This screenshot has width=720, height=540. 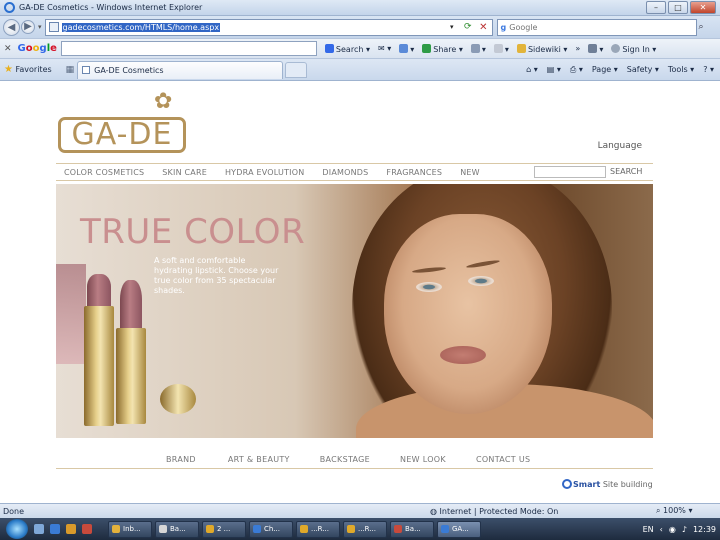 What do you see at coordinates (384, 48) in the screenshot?
I see `gmail-button: ✉ ▾` at bounding box center [384, 48].